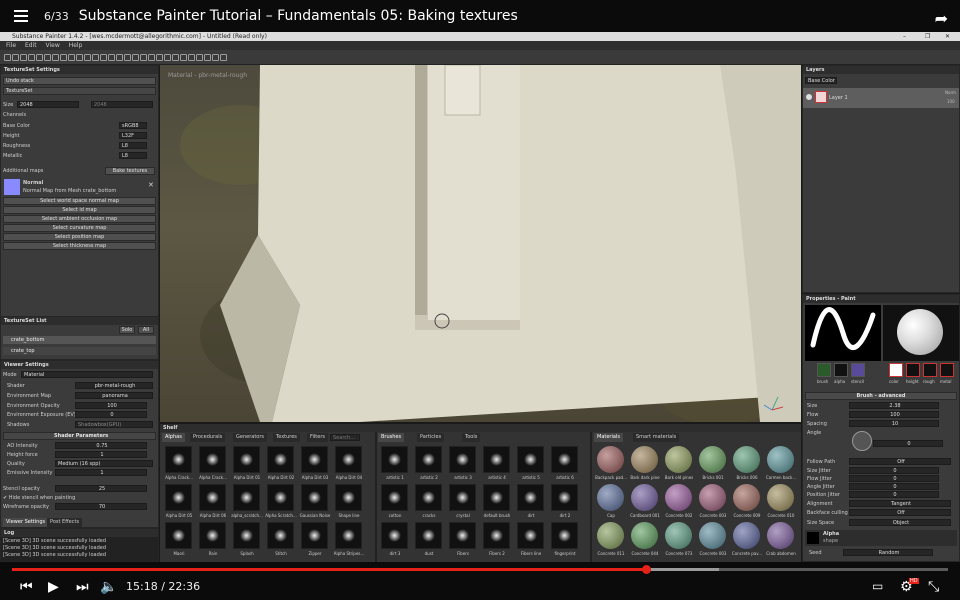  What do you see at coordinates (53, 587) in the screenshot?
I see `play-icon: ▶` at bounding box center [53, 587].